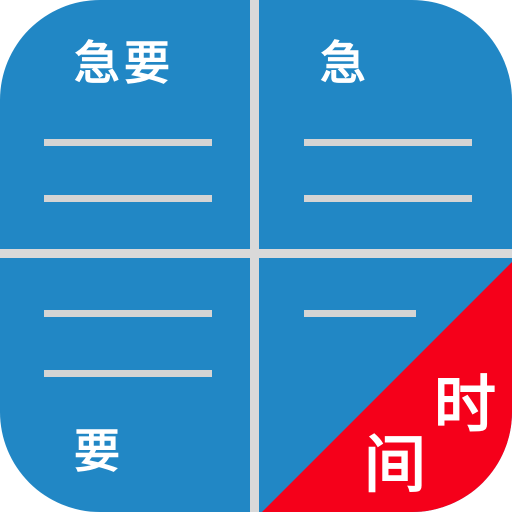 The height and width of the screenshot is (512, 512). What do you see at coordinates (465, 404) in the screenshot?
I see `corner-char-top: 时` at bounding box center [465, 404].